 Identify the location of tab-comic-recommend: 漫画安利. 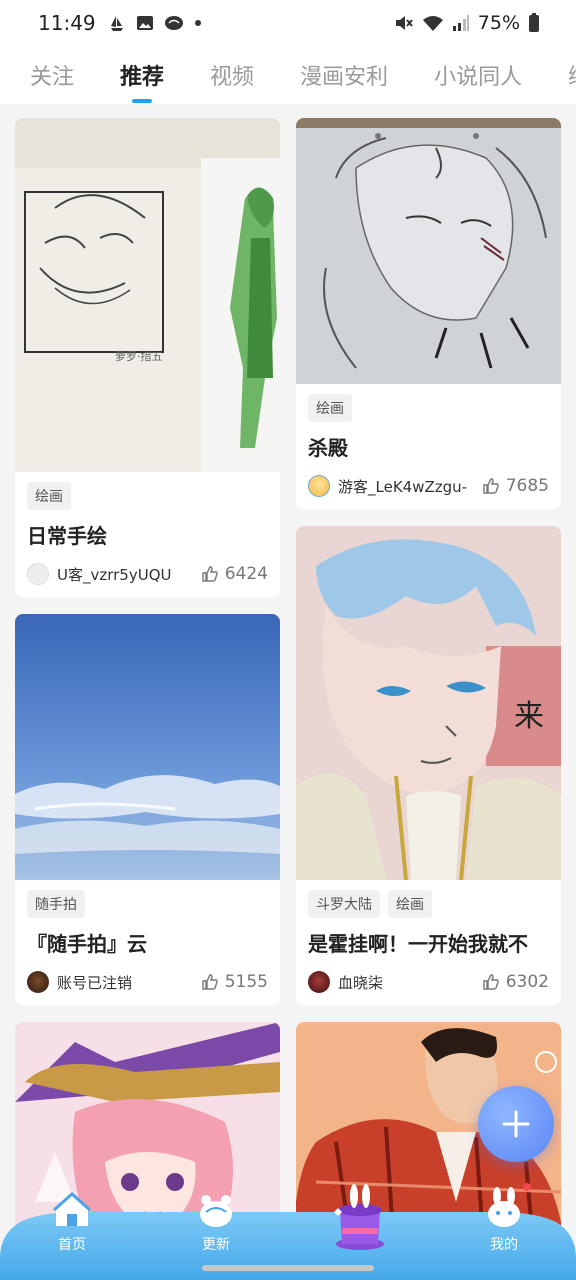
(344, 75).